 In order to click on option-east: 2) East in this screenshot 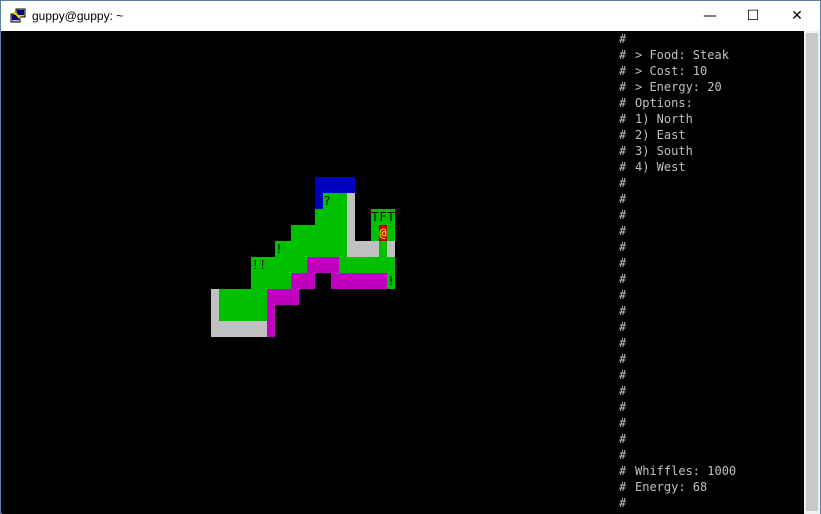, I will do `click(660, 135)`.